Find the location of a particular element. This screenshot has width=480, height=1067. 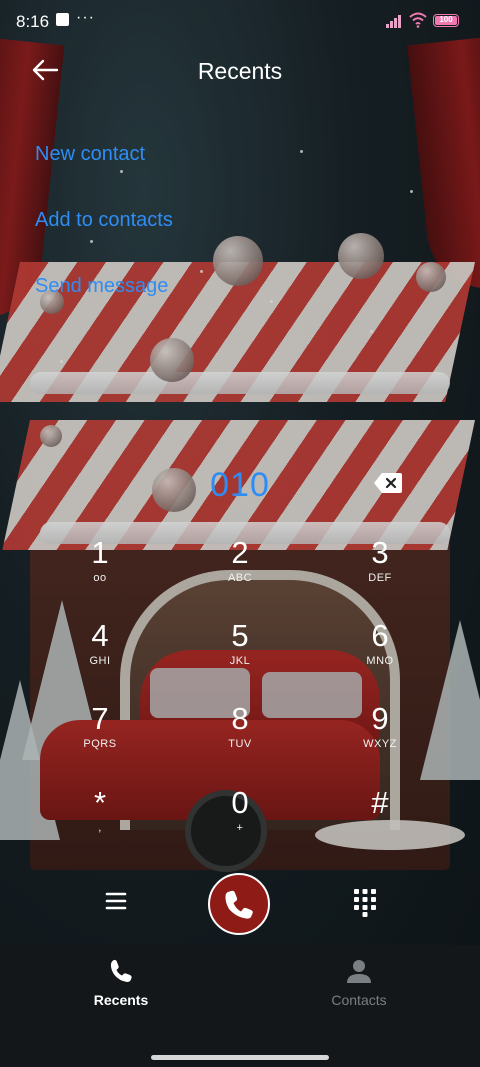

key-digit: 8 is located at coordinates (240, 718).